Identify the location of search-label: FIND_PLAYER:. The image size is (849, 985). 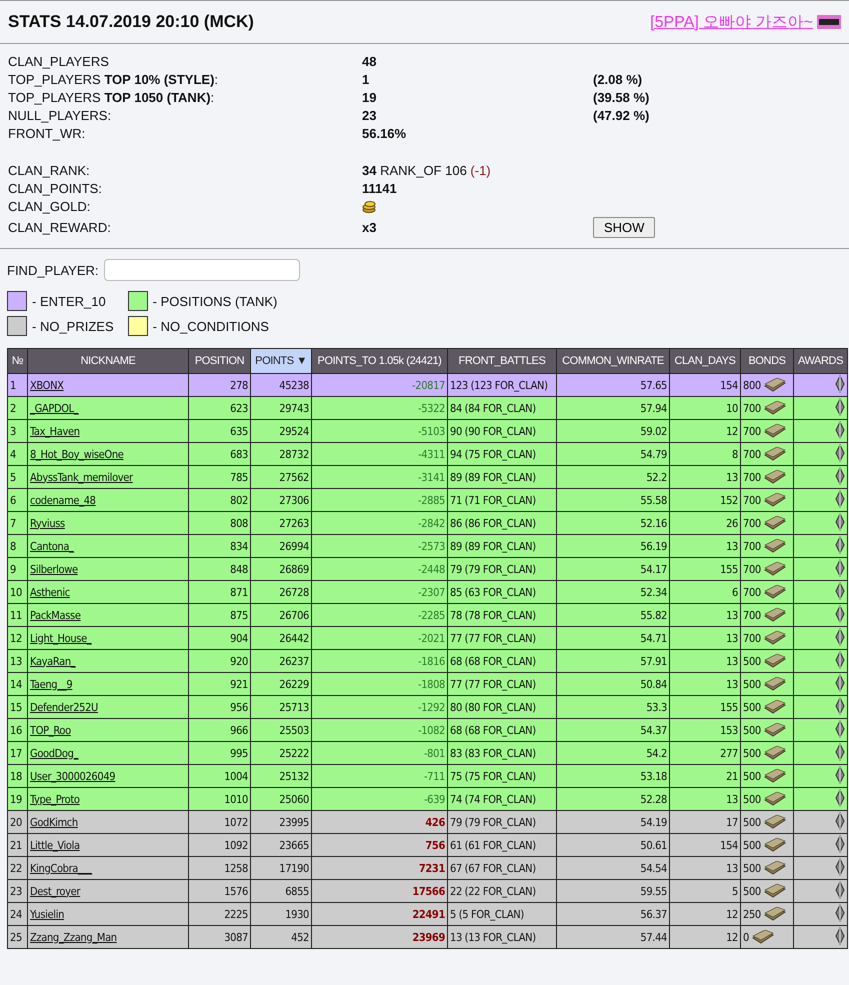
(53, 270).